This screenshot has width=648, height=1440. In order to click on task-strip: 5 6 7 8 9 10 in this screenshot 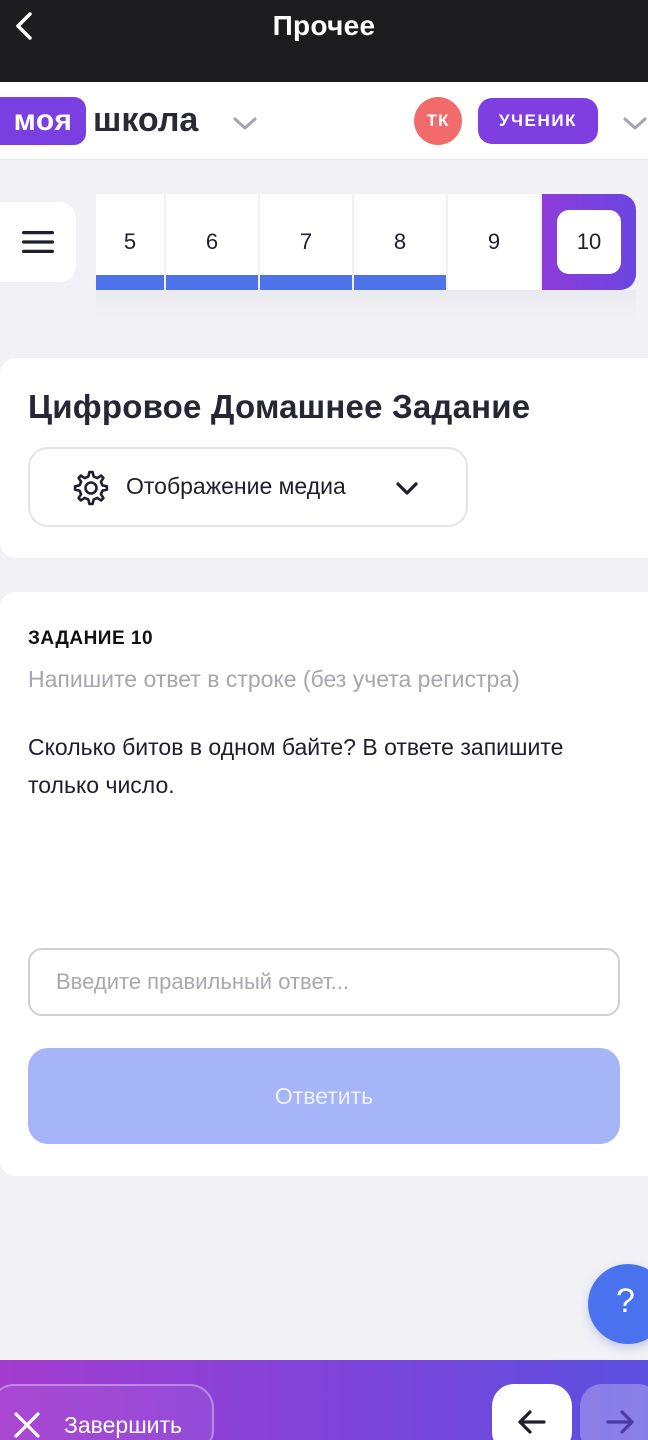, I will do `click(366, 242)`.